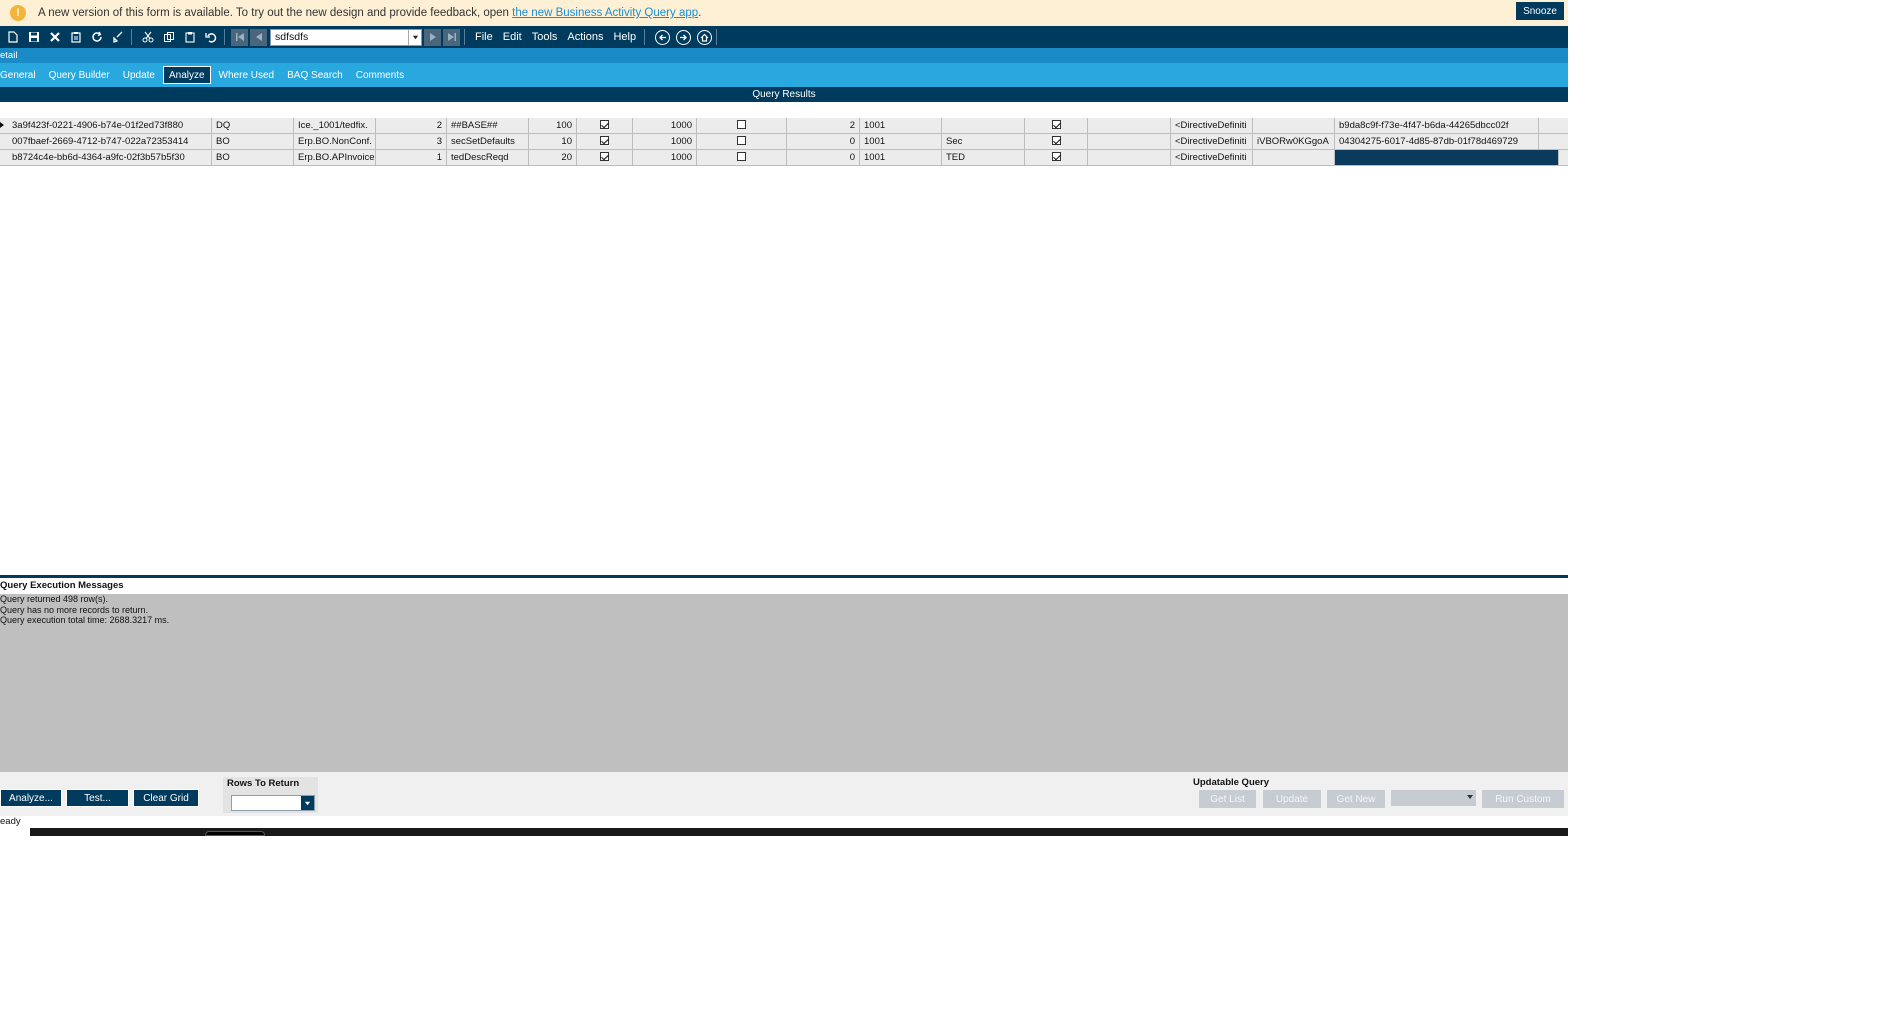 The image size is (1903, 1015). What do you see at coordinates (166, 798) in the screenshot?
I see `clear-grid-button: Clear Grid` at bounding box center [166, 798].